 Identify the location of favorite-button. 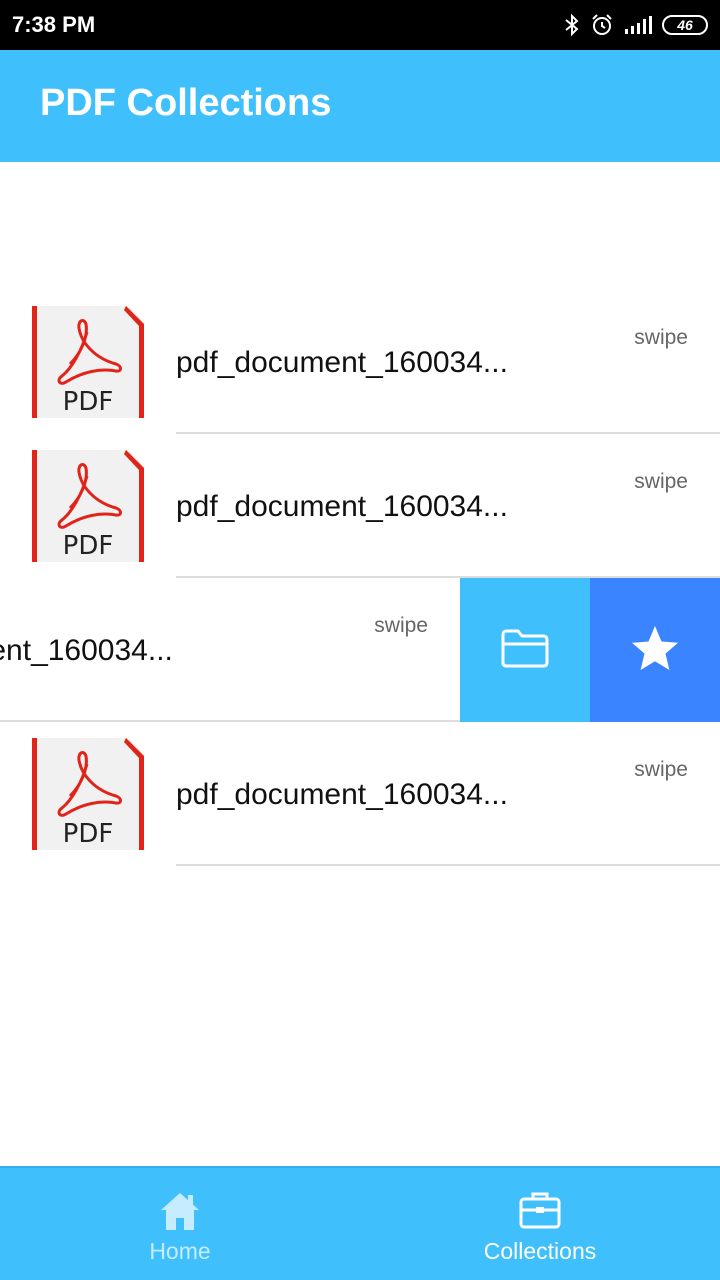
(655, 650).